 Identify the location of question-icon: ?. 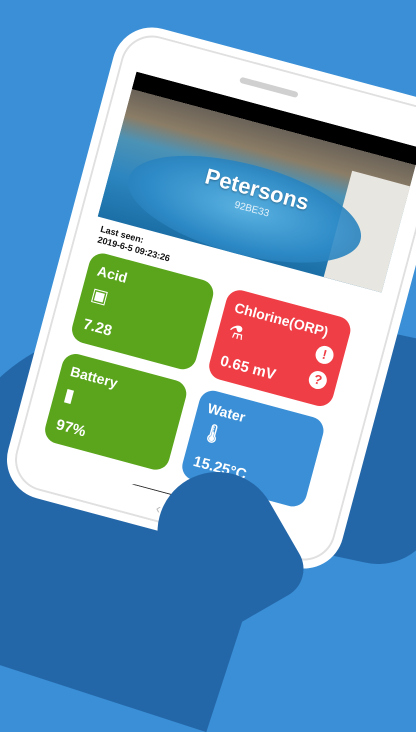
(148, 500).